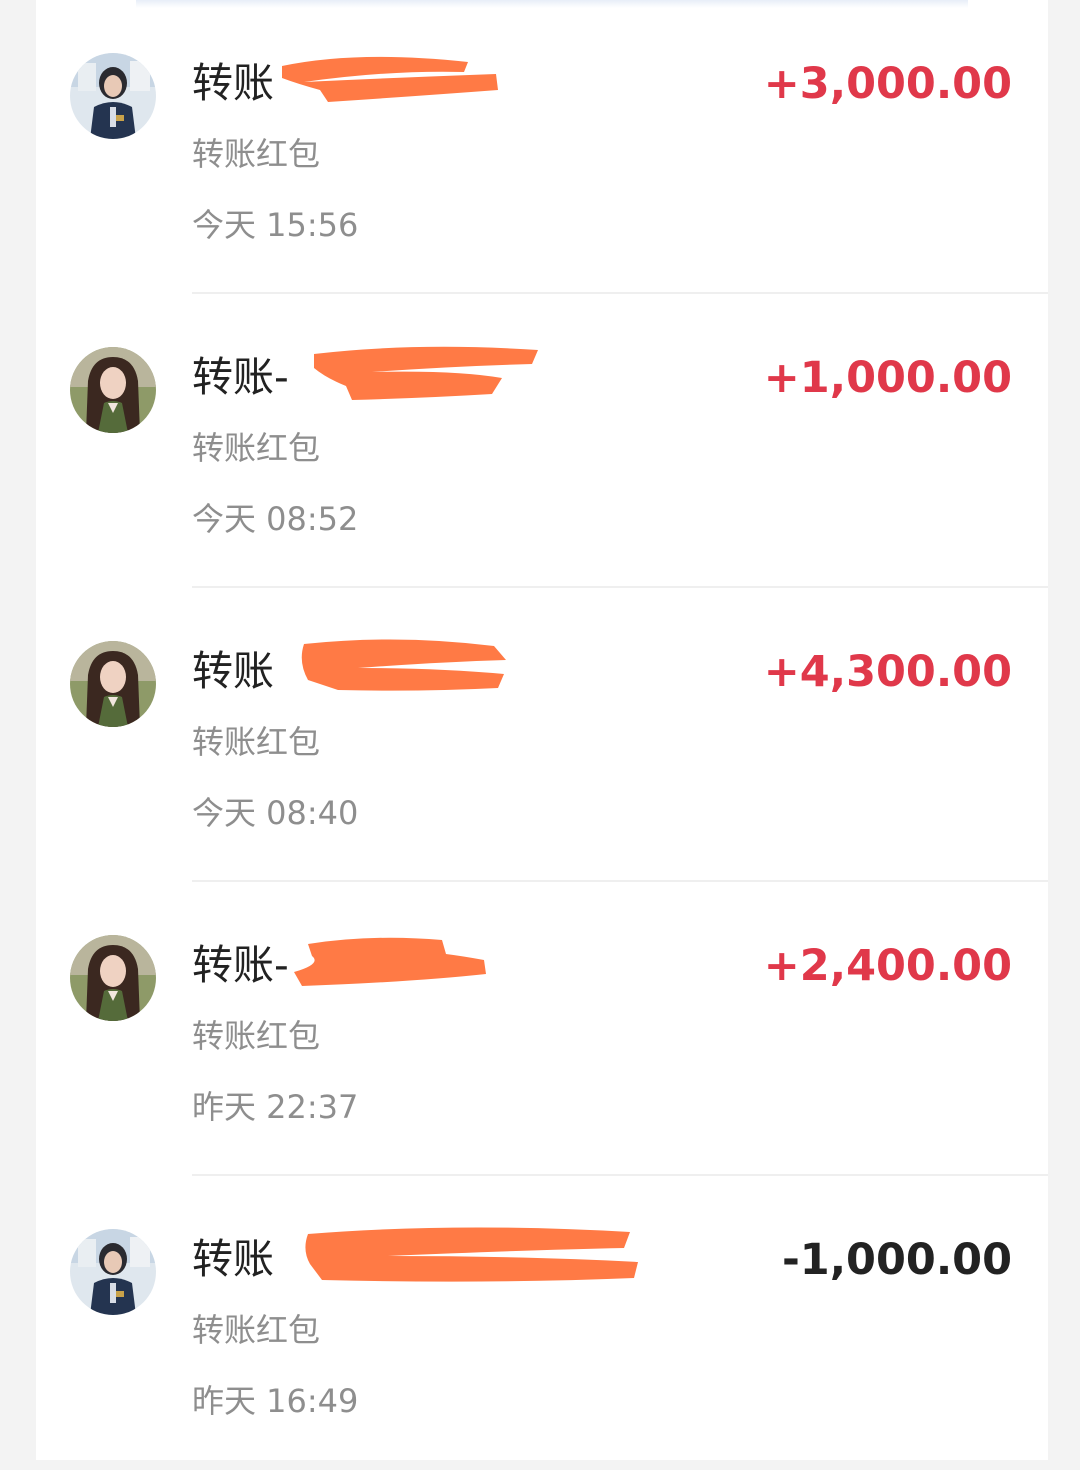  I want to click on transaction-time: 今天 15:56, so click(275, 225).